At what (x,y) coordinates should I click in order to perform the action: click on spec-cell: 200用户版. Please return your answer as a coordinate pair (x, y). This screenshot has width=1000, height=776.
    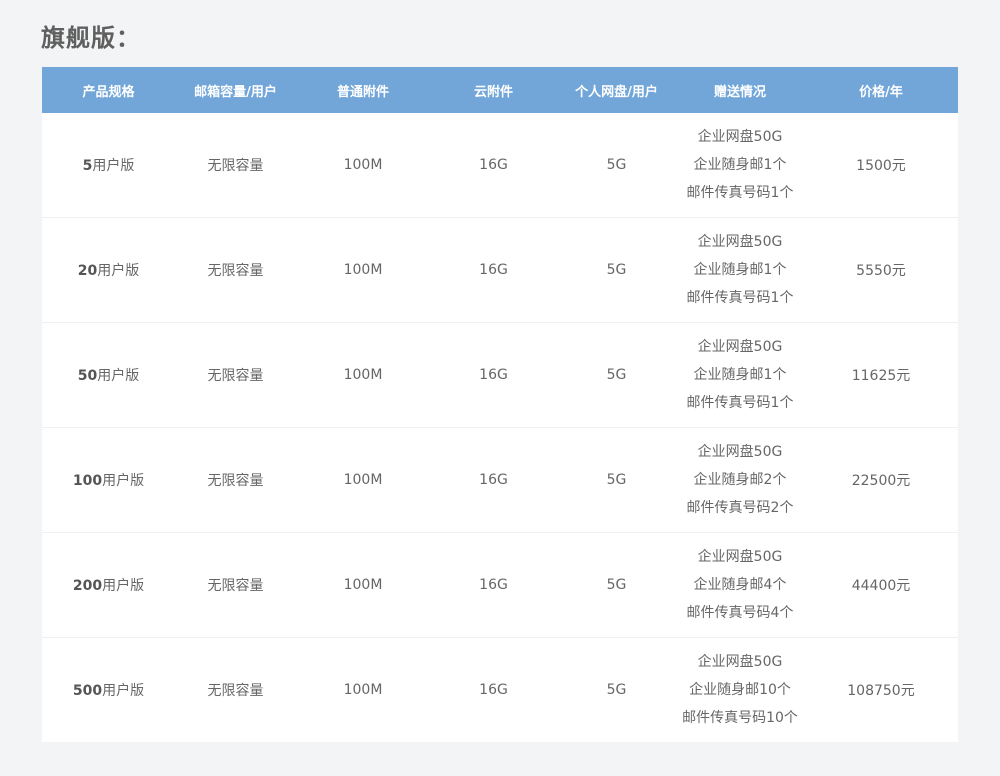
    Looking at the image, I should click on (108, 585).